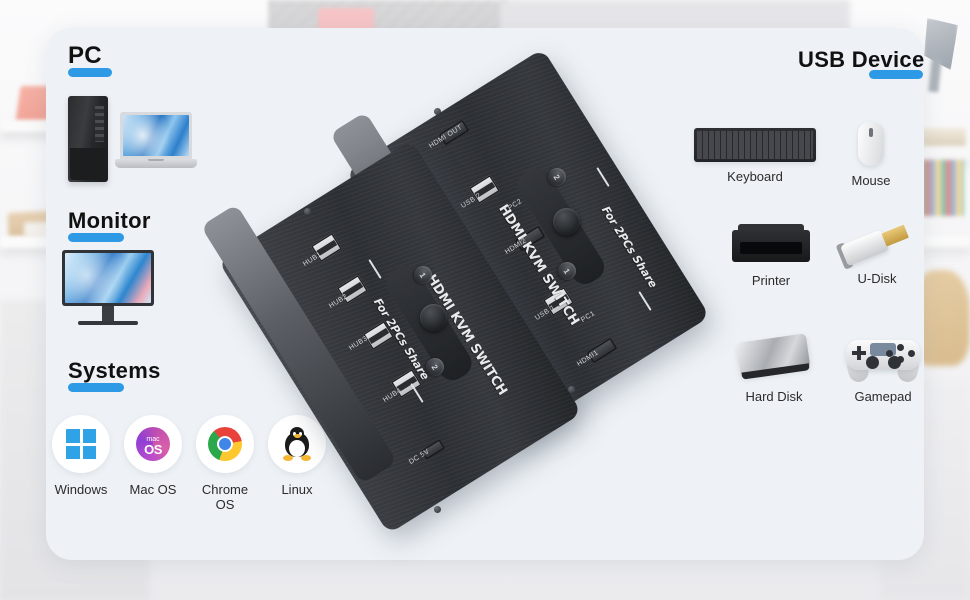  What do you see at coordinates (90, 72) in the screenshot?
I see `pc-heading-underline` at bounding box center [90, 72].